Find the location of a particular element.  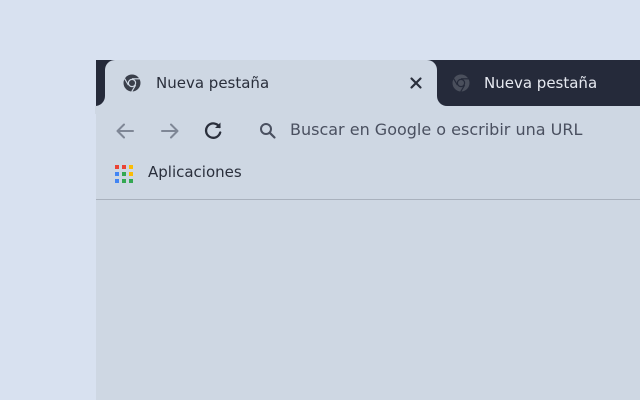

tab-strip: Nueva pestaña Nueva pestaña is located at coordinates (368, 83).